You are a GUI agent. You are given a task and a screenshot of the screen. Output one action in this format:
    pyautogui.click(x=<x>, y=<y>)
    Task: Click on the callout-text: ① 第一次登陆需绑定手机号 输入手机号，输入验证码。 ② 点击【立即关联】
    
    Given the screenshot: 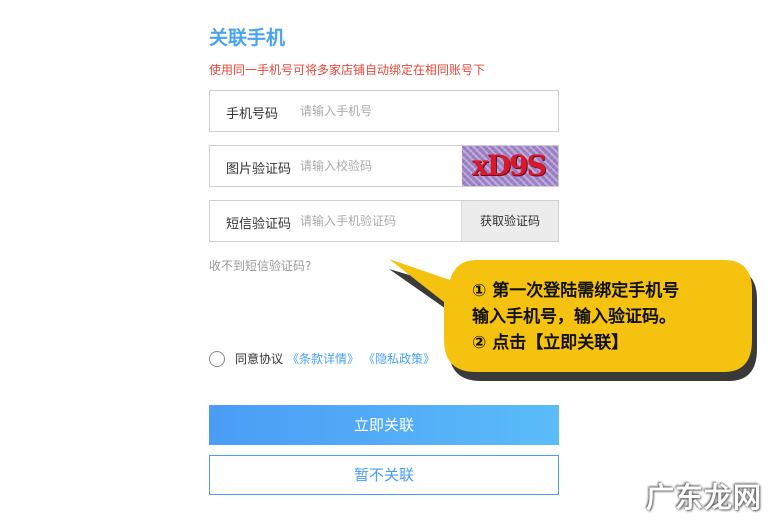 What is the action you would take?
    pyautogui.click(x=607, y=317)
    